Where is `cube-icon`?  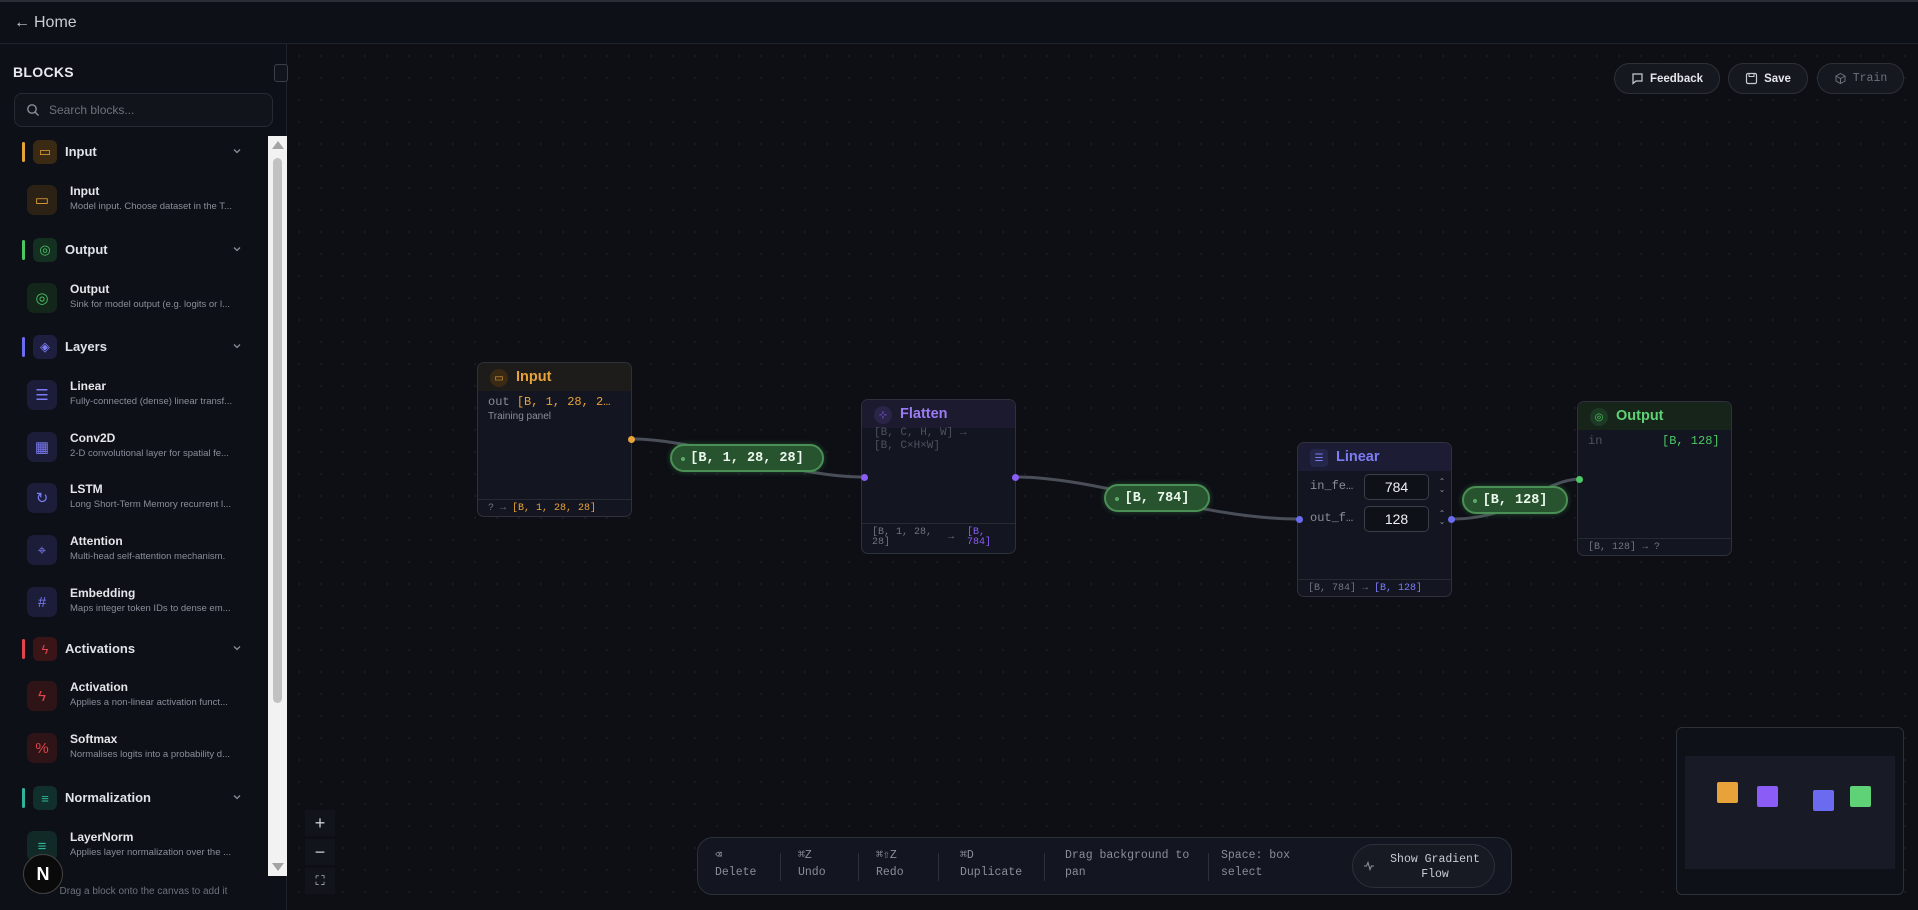
cube-icon is located at coordinates (1840, 78).